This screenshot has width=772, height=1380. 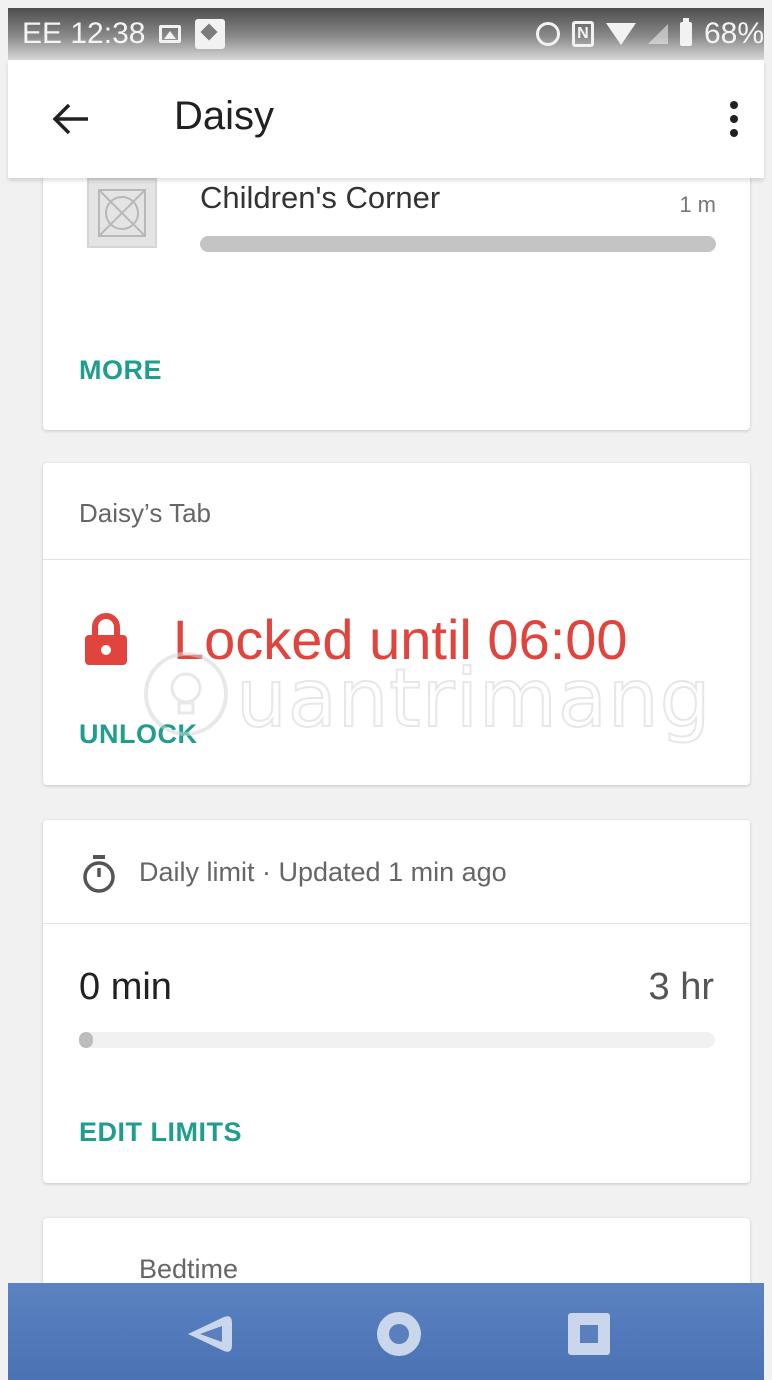 What do you see at coordinates (99, 874) in the screenshot?
I see `timer-icon` at bounding box center [99, 874].